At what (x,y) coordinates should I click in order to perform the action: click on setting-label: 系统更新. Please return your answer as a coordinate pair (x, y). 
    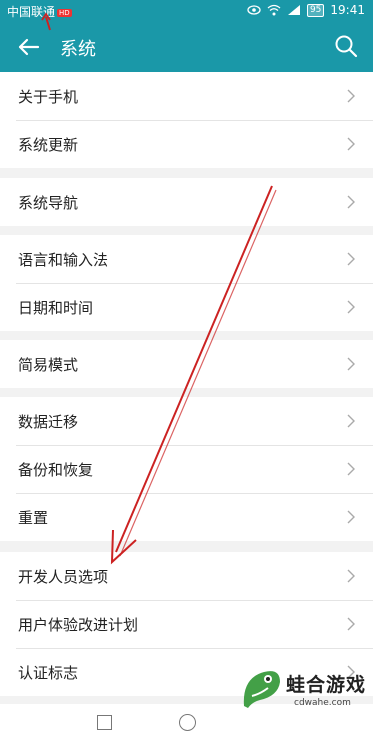
    Looking at the image, I should click on (48, 145).